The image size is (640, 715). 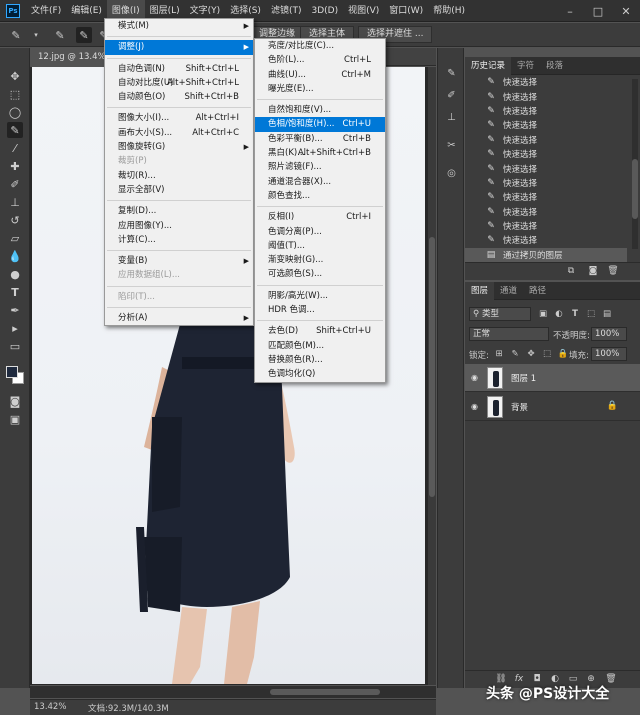 What do you see at coordinates (233, 692) in the screenshot?
I see `horizontal-scrollbar` at bounding box center [233, 692].